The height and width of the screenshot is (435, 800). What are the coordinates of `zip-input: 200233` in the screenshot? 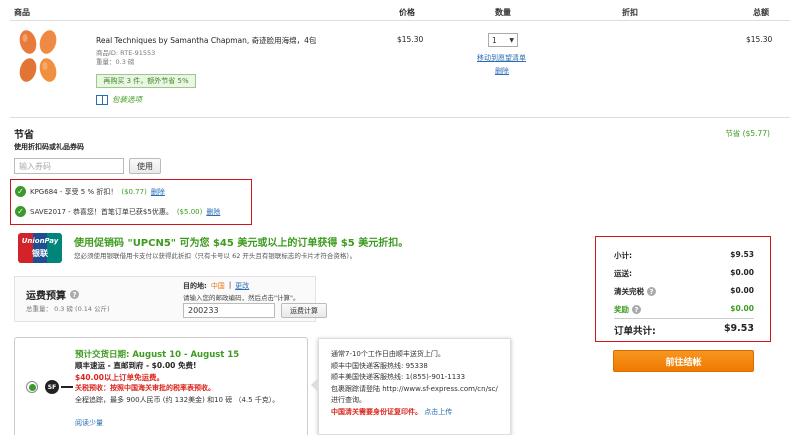 It's located at (229, 310).